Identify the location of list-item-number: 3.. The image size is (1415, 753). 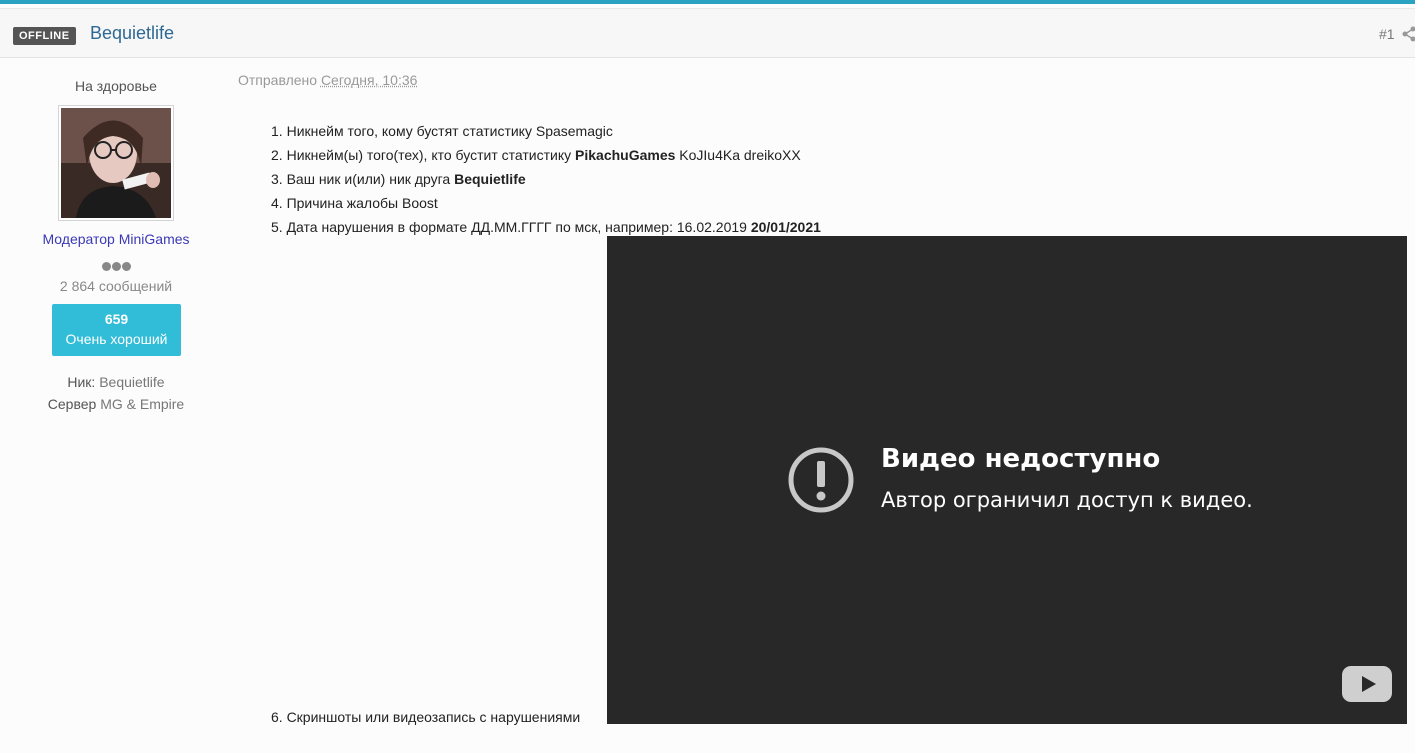
(277, 179).